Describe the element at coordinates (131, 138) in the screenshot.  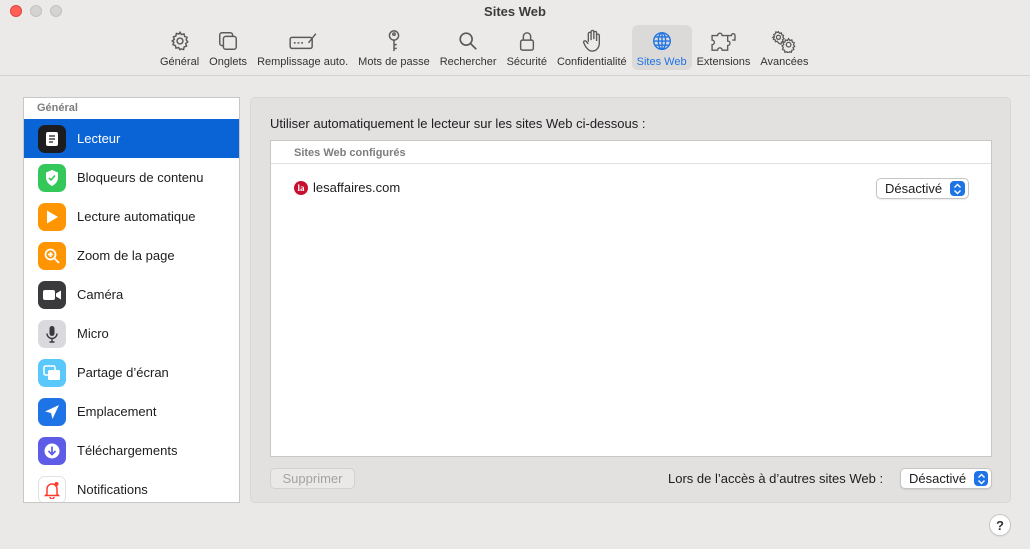
I see `sidebar-item-reader: Lecteur` at that location.